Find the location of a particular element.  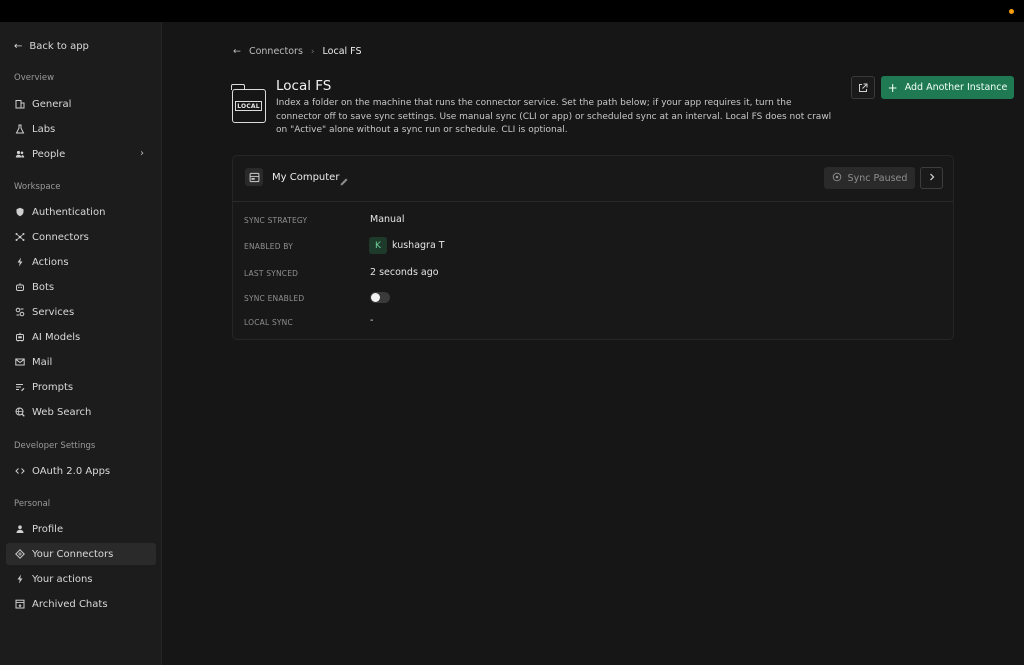

sidebar-item-ai-models: AI Models is located at coordinates (81, 337).